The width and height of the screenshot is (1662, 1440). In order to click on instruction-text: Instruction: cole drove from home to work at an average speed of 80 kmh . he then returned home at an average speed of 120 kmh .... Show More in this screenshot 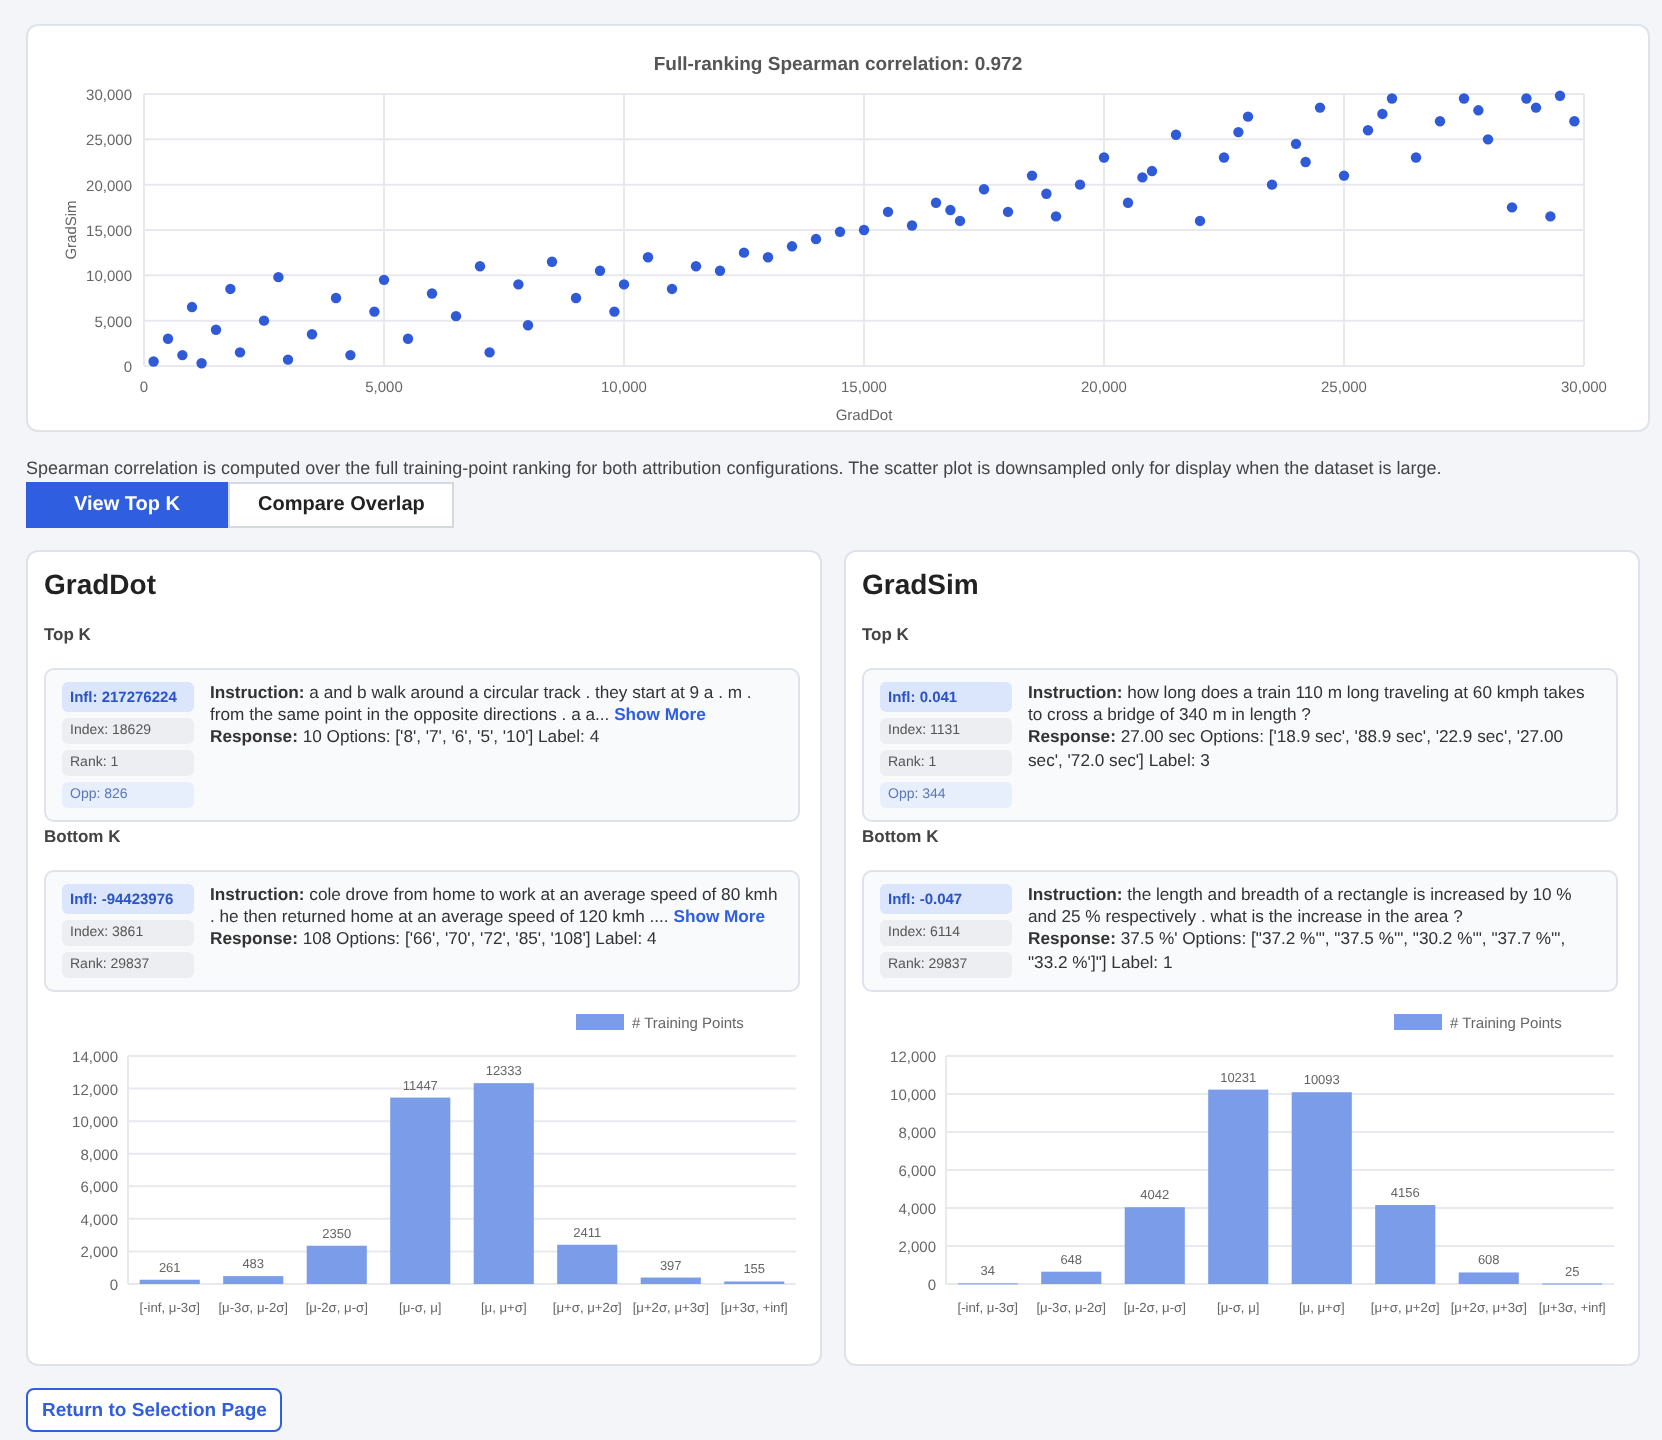, I will do `click(495, 906)`.